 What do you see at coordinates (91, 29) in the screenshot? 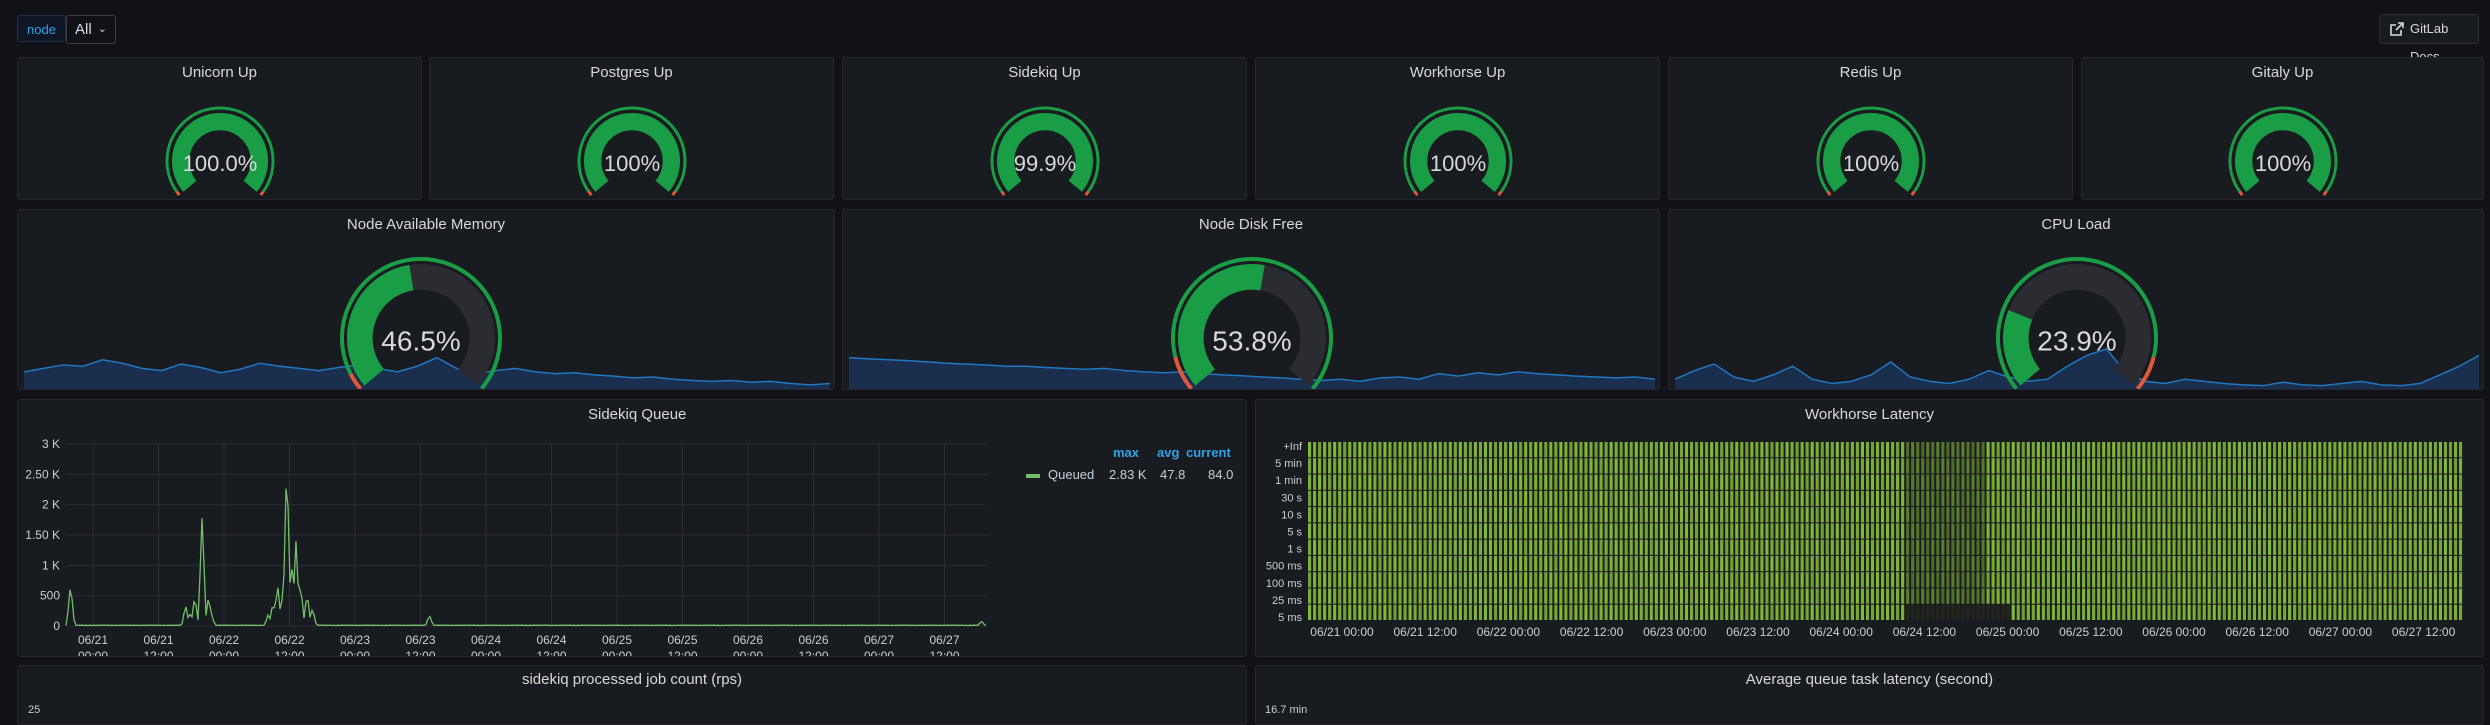
I see `node-variable-select: All ⌄` at bounding box center [91, 29].